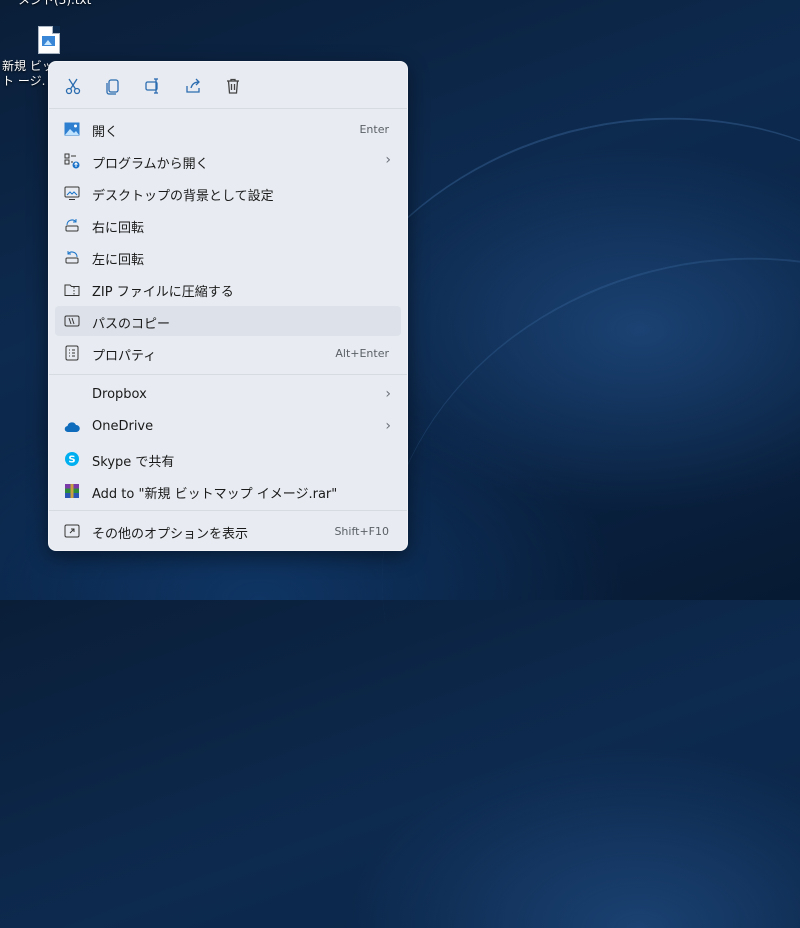 The width and height of the screenshot is (800, 928). What do you see at coordinates (131, 324) in the screenshot?
I see `menu-item-label: パスのコピー` at bounding box center [131, 324].